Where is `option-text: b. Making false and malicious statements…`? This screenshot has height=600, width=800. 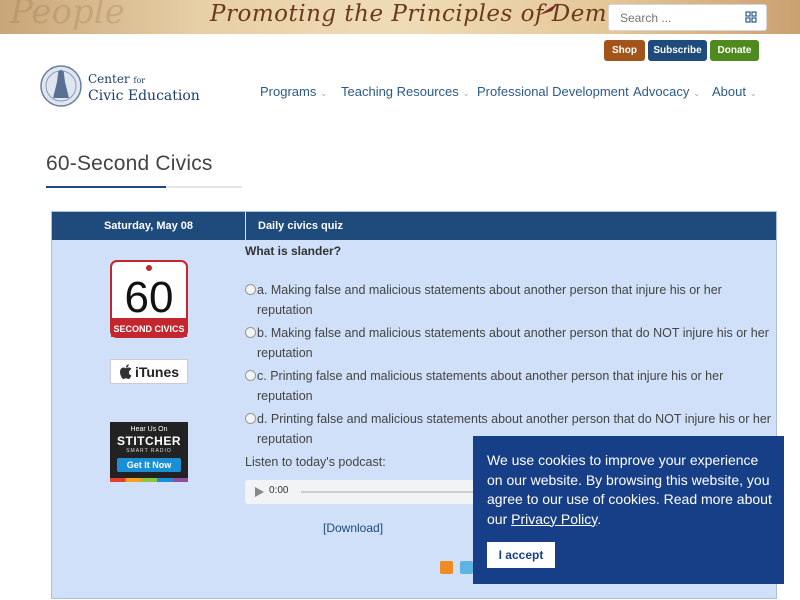
option-text: b. Making false and malicious statements… is located at coordinates (513, 333).